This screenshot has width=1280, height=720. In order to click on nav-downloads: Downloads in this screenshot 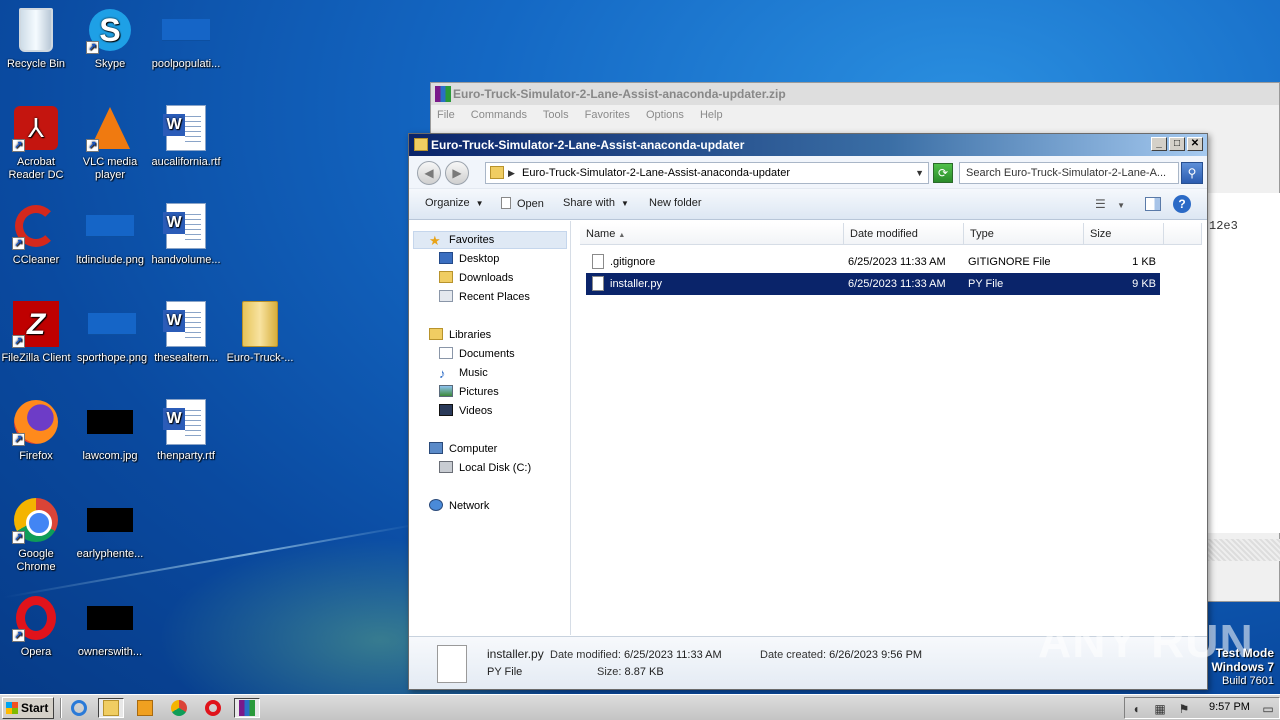, I will do `click(476, 278)`.